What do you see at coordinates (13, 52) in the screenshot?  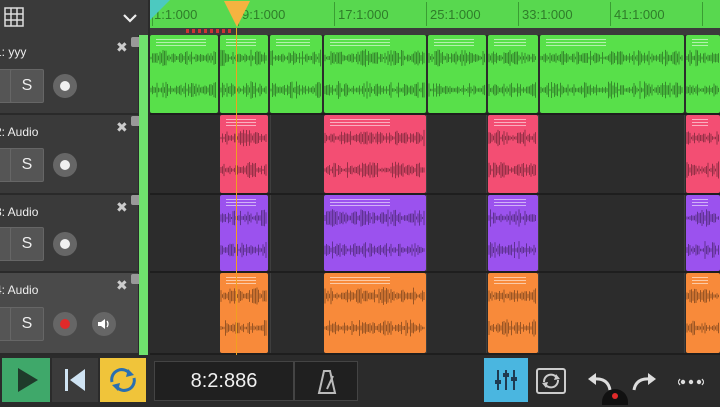 I see `track-name: 1: yyy` at bounding box center [13, 52].